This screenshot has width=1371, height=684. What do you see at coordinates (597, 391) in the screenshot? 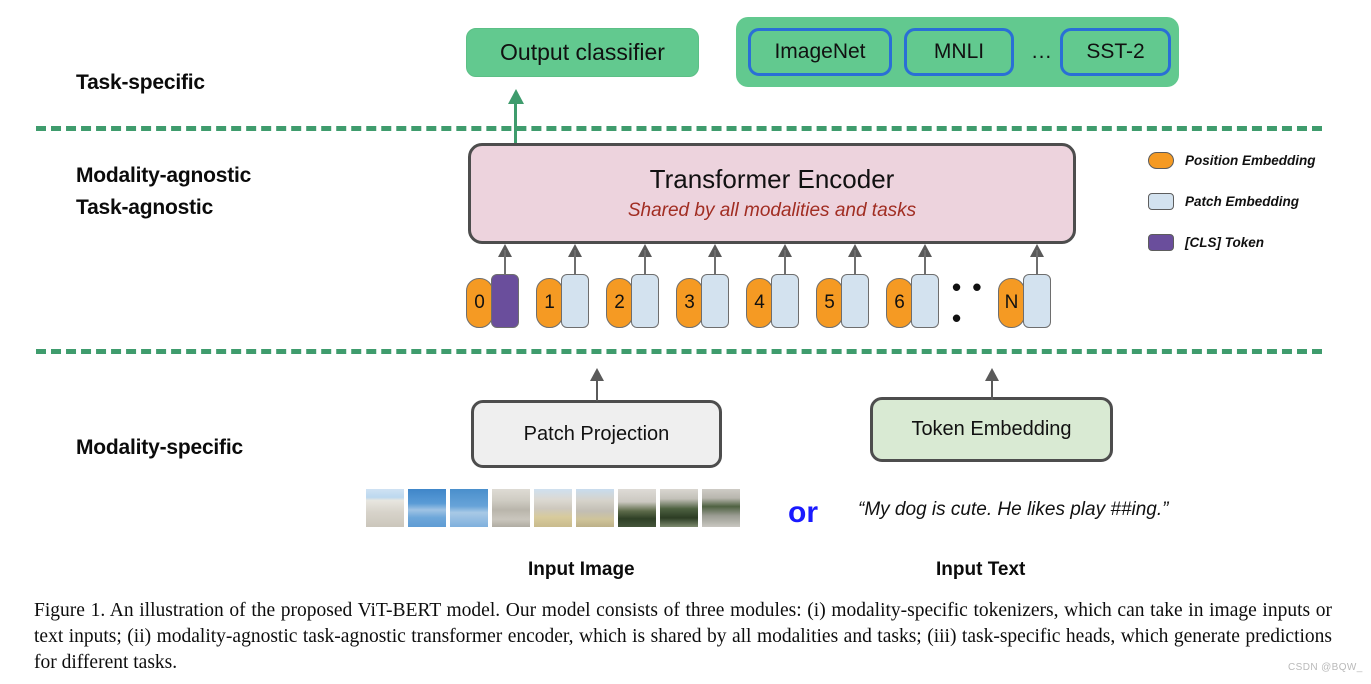
I see `arrow-patchproj-line` at bounding box center [597, 391].